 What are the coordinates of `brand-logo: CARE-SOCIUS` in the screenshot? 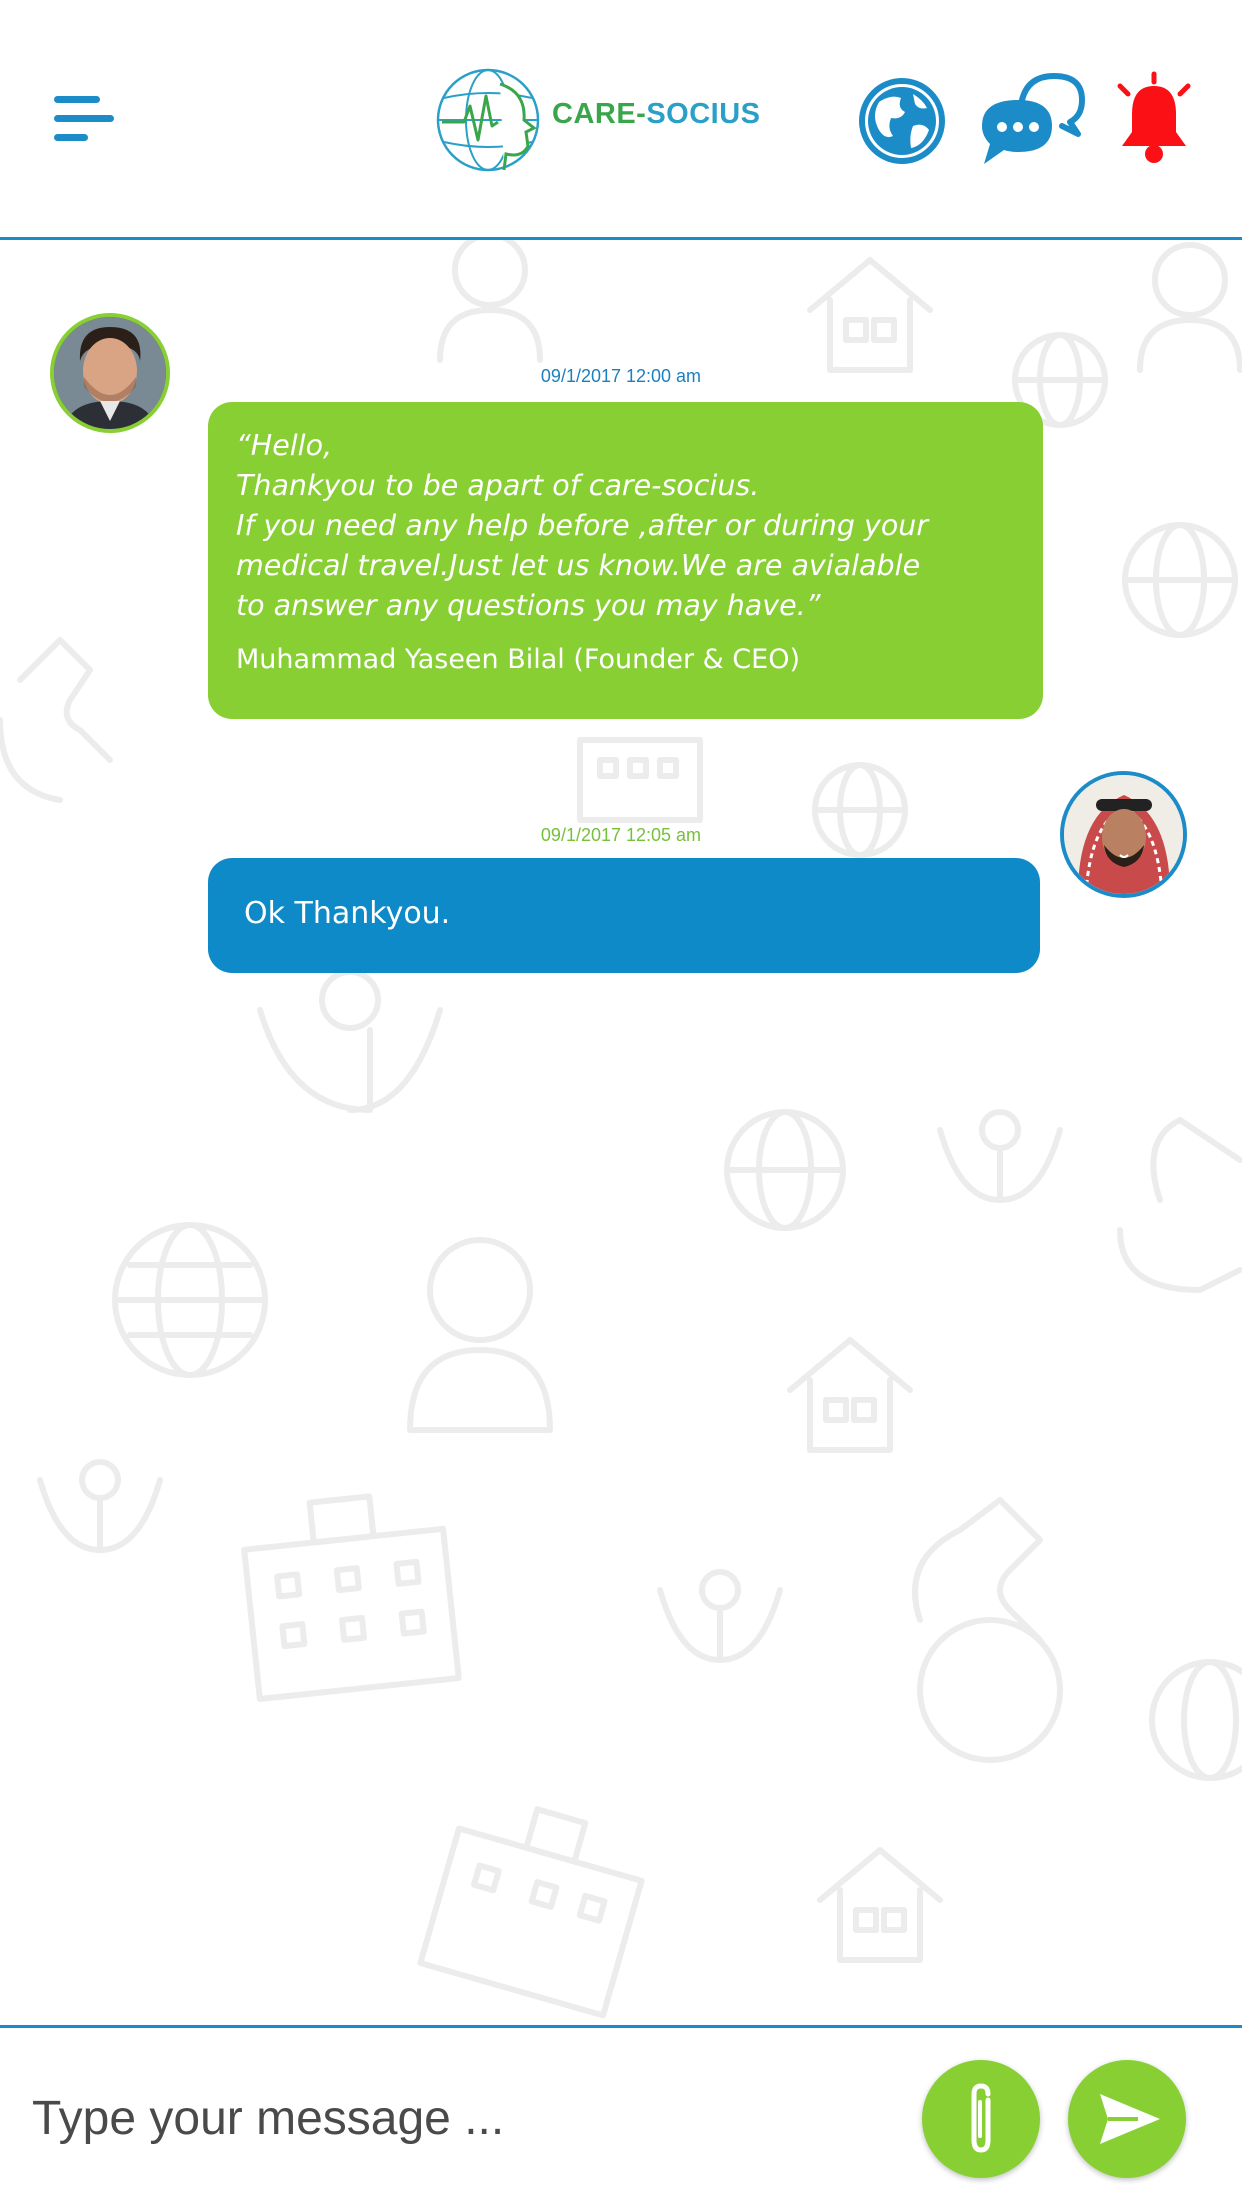 It's located at (599, 120).